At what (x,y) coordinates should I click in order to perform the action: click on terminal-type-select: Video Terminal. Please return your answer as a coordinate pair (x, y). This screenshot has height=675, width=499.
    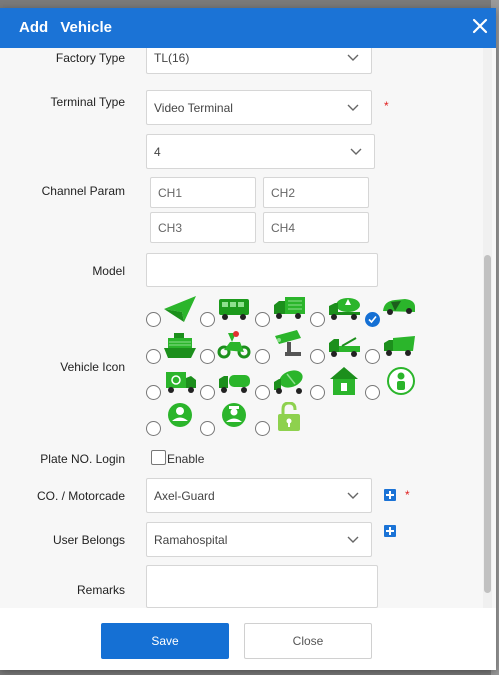
    Looking at the image, I should click on (259, 107).